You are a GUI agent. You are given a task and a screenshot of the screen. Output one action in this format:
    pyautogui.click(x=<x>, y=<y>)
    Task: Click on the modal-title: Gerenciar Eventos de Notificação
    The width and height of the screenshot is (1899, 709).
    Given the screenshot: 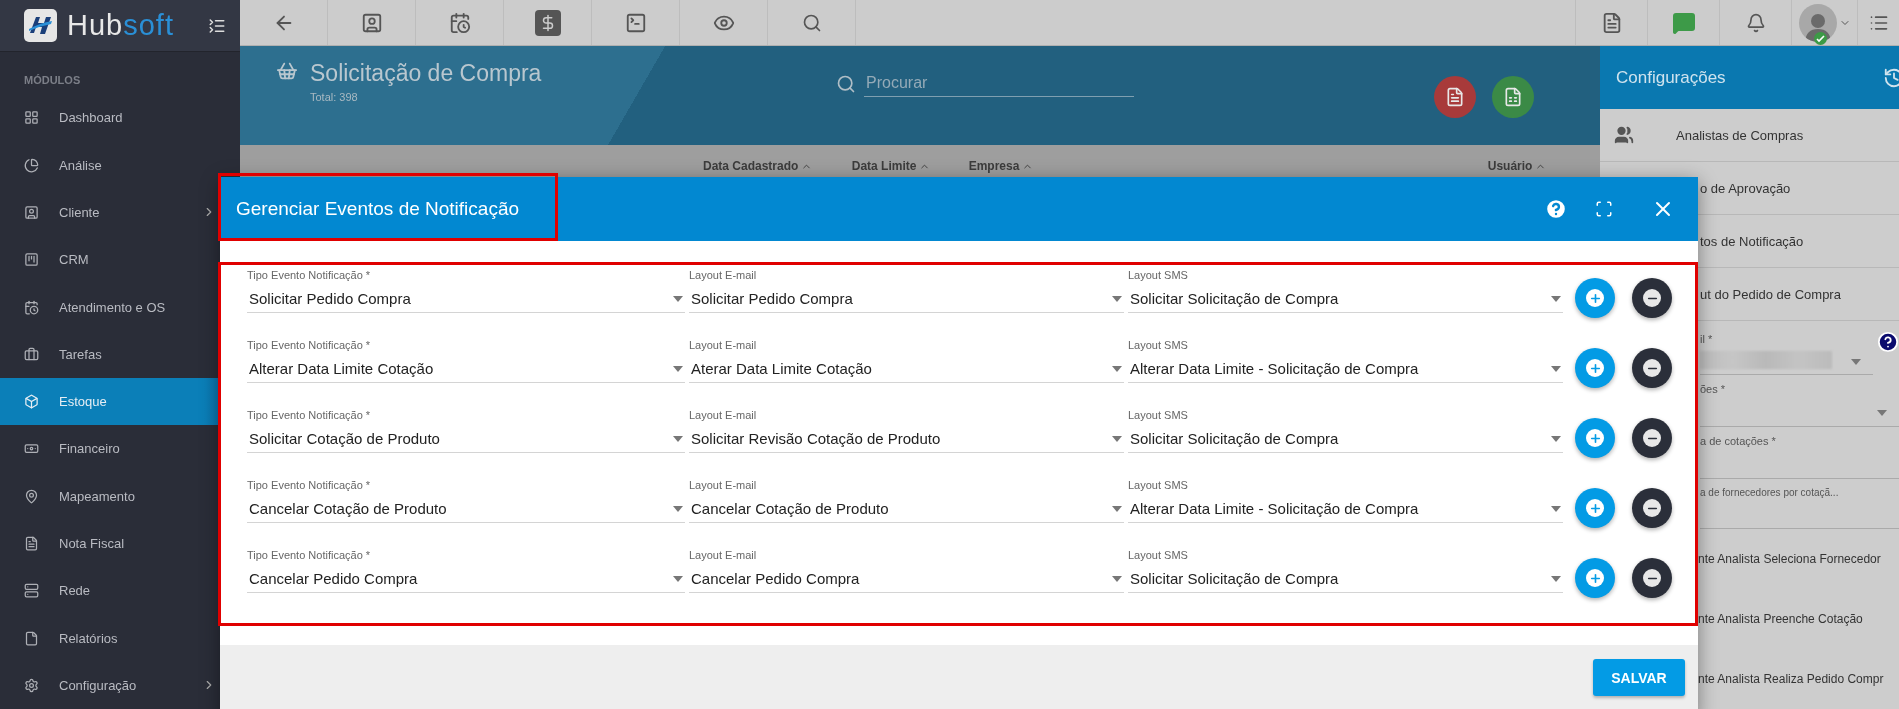 What is the action you would take?
    pyautogui.click(x=378, y=209)
    